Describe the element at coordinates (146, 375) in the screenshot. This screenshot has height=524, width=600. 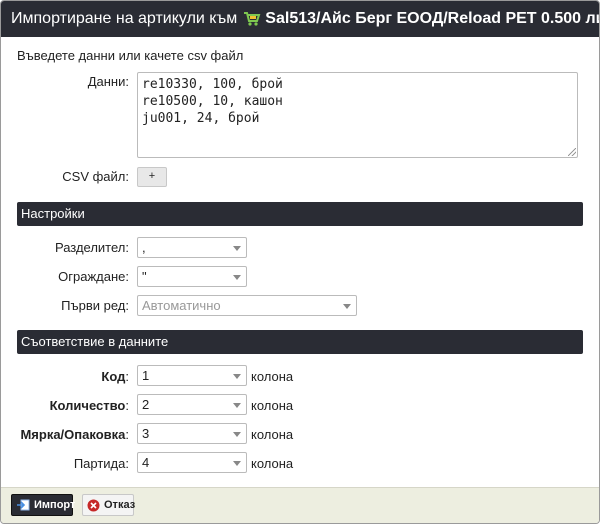
I see `mapping-code-value: 1` at that location.